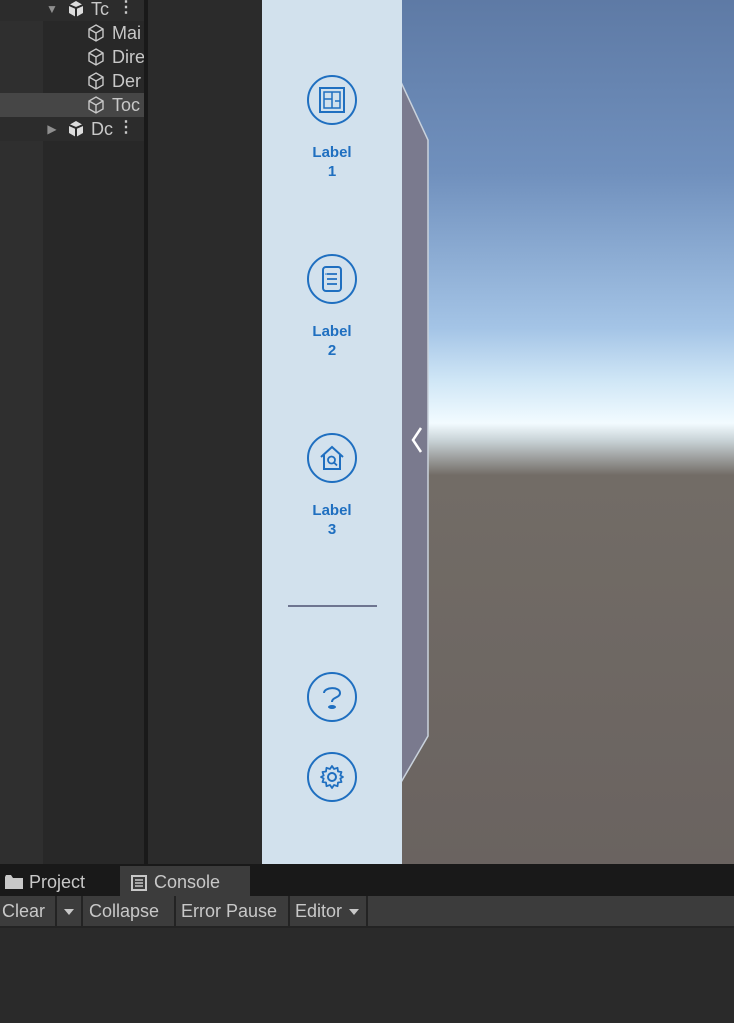 The width and height of the screenshot is (734, 1023). Describe the element at coordinates (332, 100) in the screenshot. I see `floorplan-icon` at that location.